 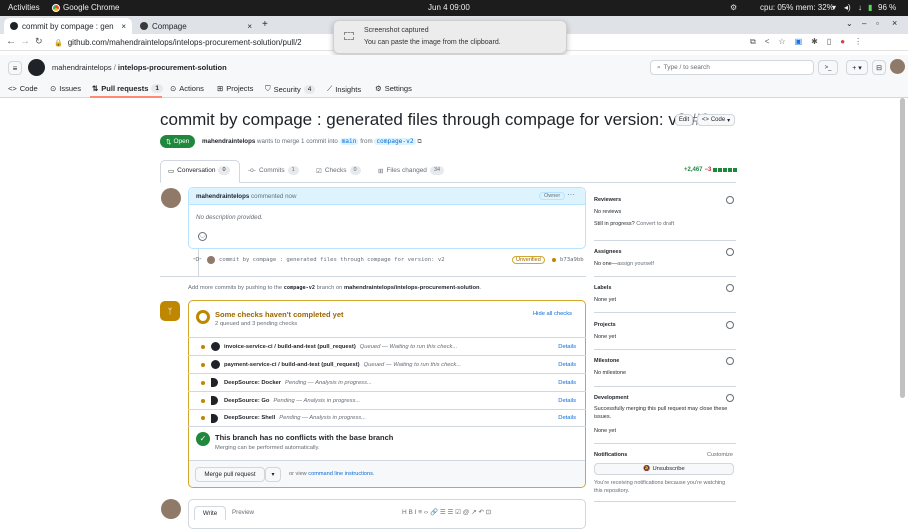 What do you see at coordinates (340, 474) in the screenshot?
I see `cli-instructions-link: command line instructions` at bounding box center [340, 474].